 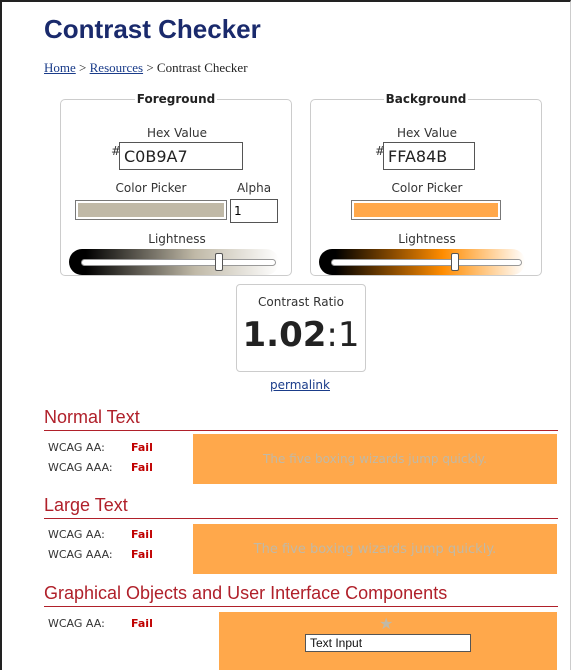 What do you see at coordinates (301, 518) in the screenshot?
I see `large-text-divider` at bounding box center [301, 518].